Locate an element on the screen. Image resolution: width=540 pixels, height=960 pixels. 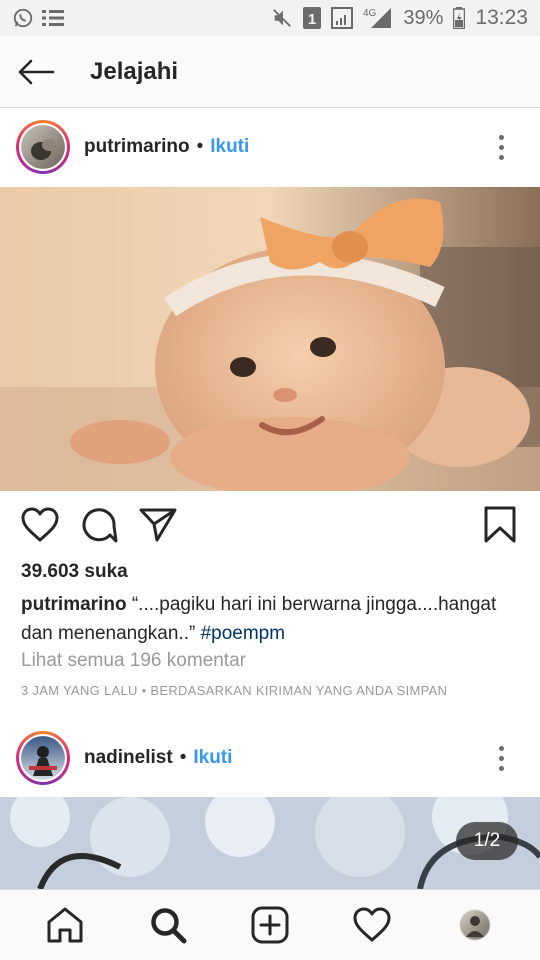
profile-avatar is located at coordinates (475, 925).